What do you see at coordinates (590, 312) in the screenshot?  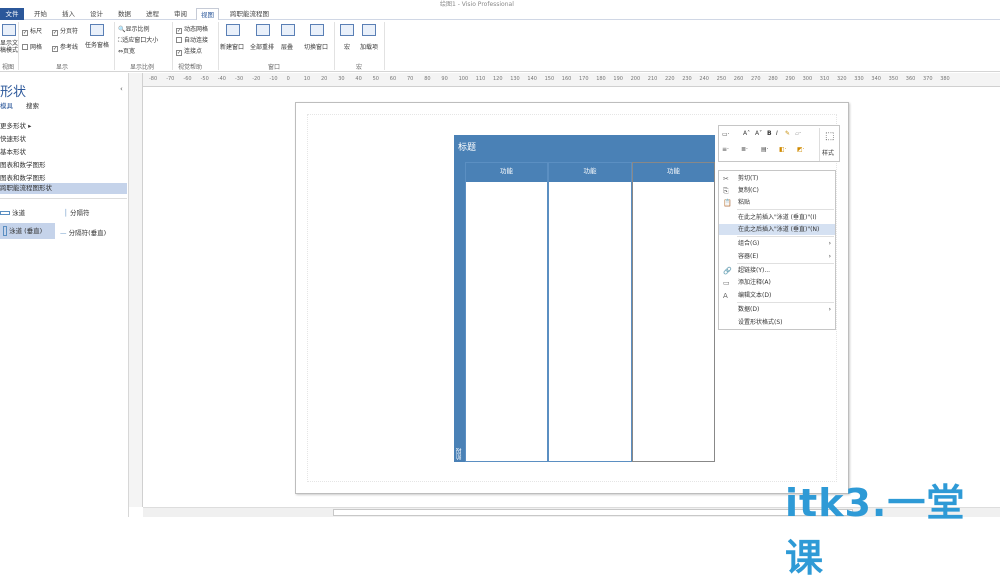 I see `swimlane-2: 功能` at bounding box center [590, 312].